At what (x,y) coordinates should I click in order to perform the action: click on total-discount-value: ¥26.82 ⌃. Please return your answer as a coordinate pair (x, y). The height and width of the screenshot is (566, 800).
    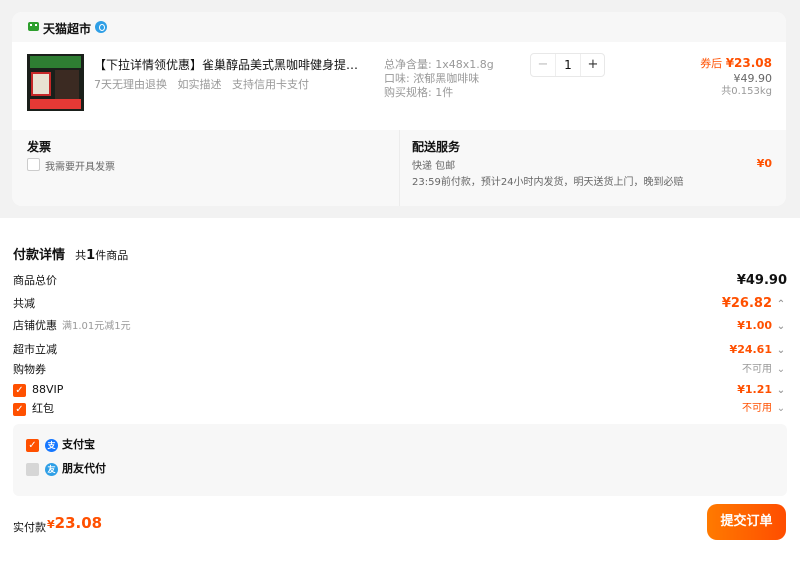
    Looking at the image, I should click on (754, 304).